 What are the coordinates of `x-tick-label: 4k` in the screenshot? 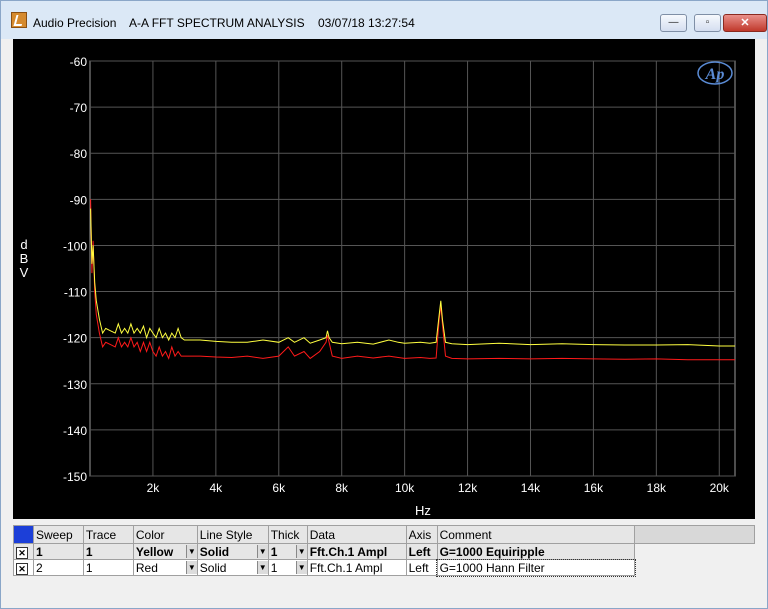 It's located at (217, 488).